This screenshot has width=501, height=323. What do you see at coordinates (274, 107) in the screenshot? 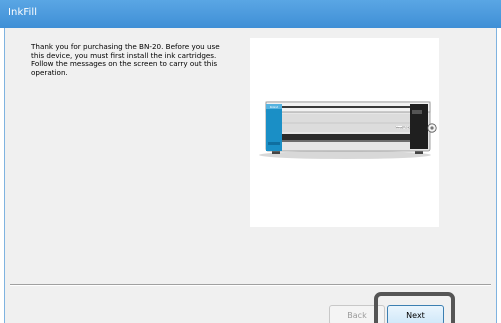
I see `printer-brand-label: Roland` at bounding box center [274, 107].